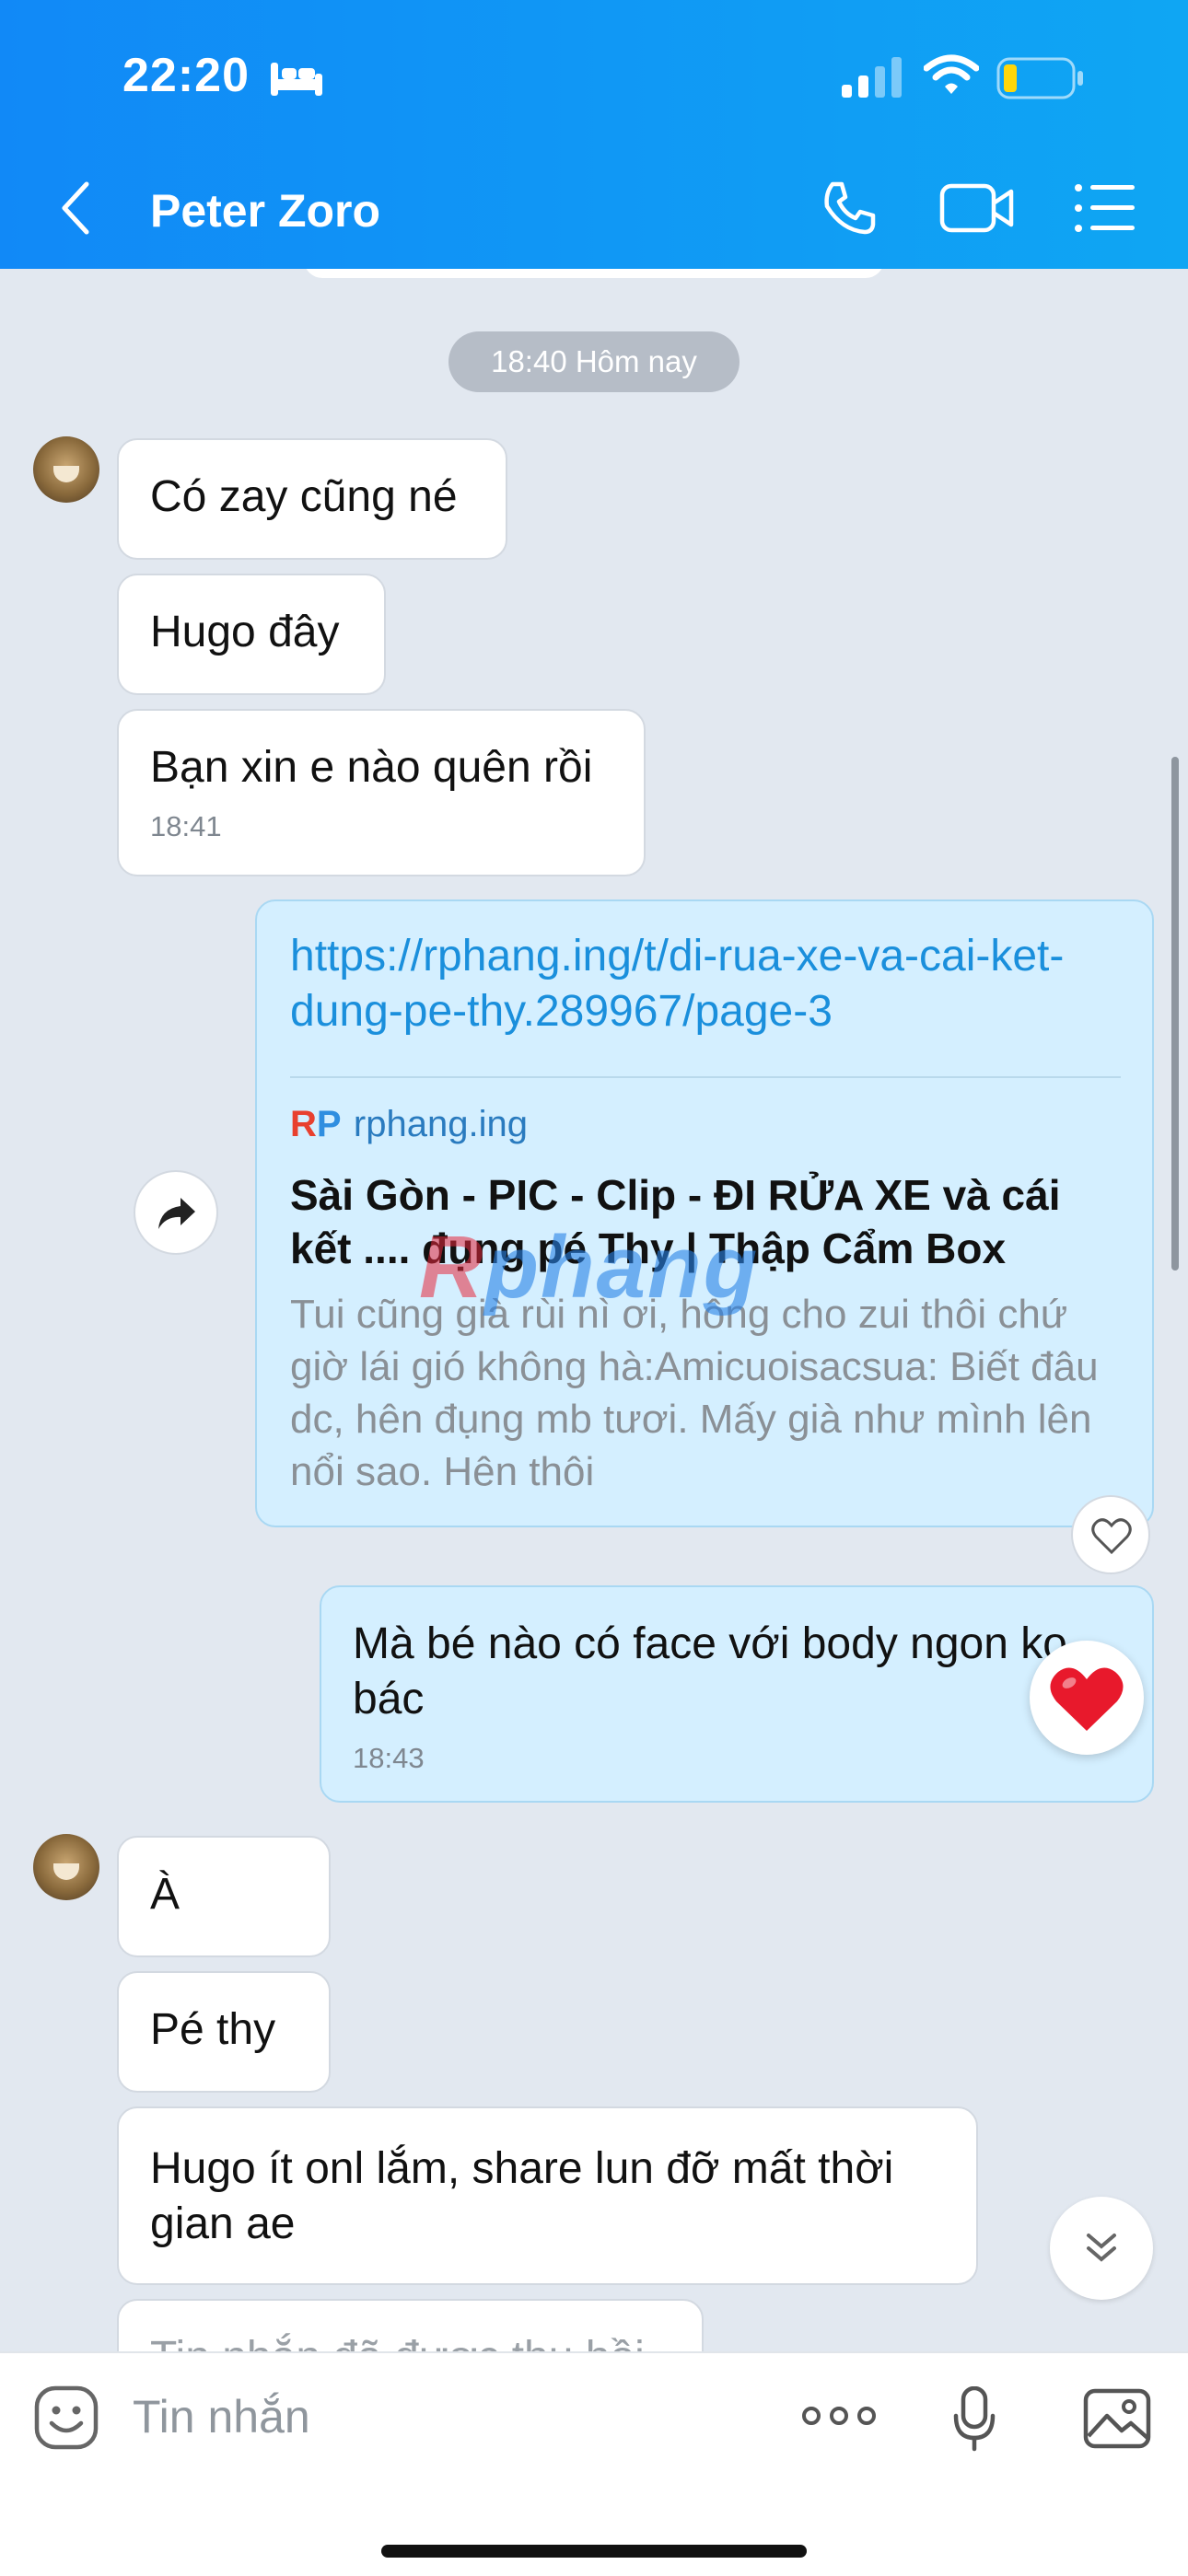 The height and width of the screenshot is (2576, 1188). Describe the element at coordinates (316, 1124) in the screenshot. I see `site-logo: RP` at that location.